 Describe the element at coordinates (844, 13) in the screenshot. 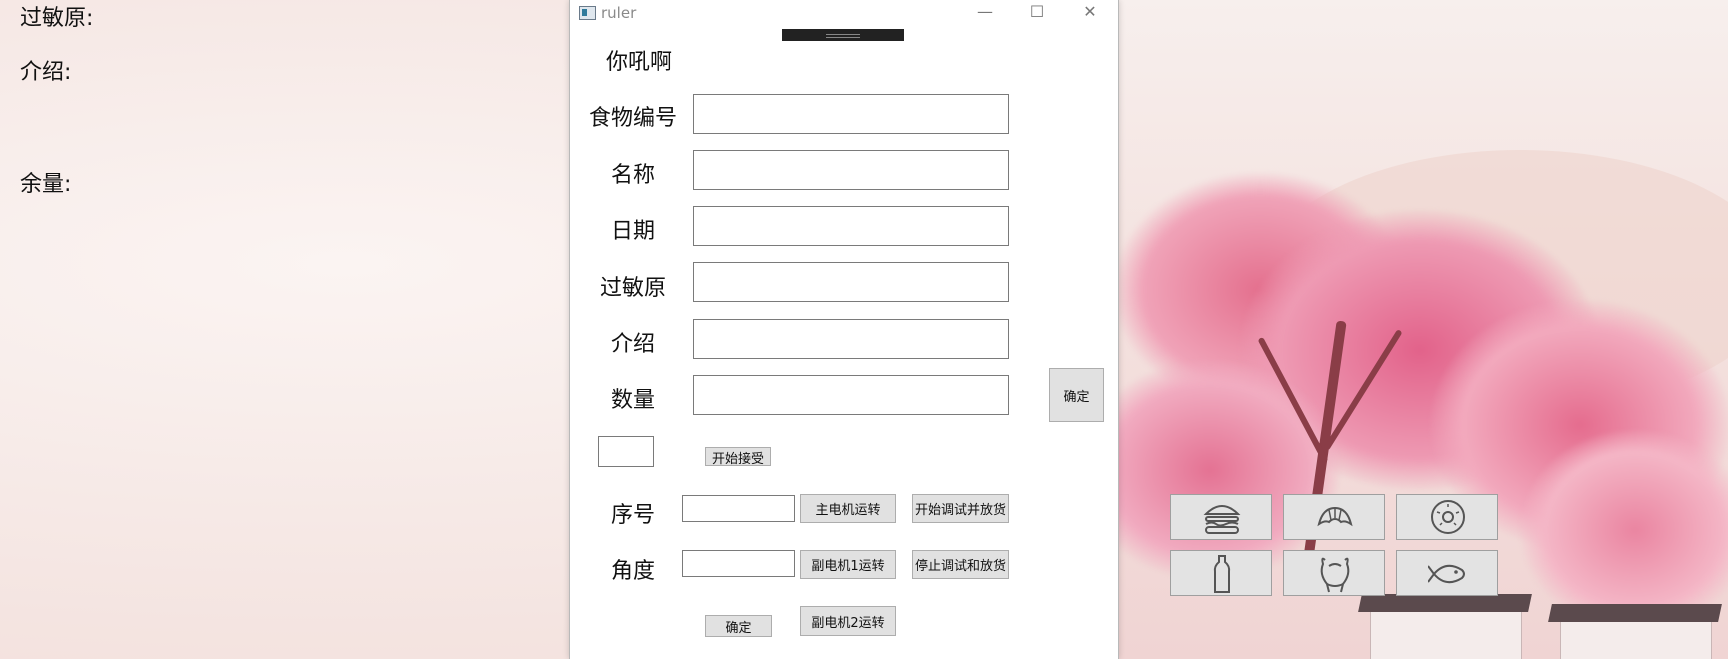

I see `title-bar: ruler — ☐ ✕` at that location.